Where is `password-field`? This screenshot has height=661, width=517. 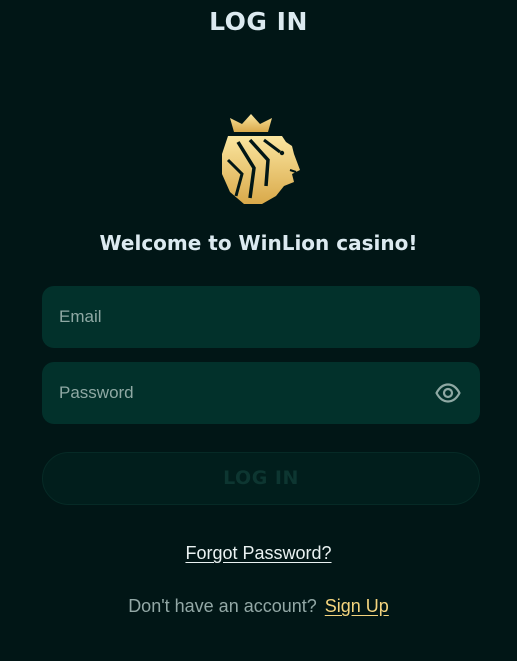 password-field is located at coordinates (261, 393).